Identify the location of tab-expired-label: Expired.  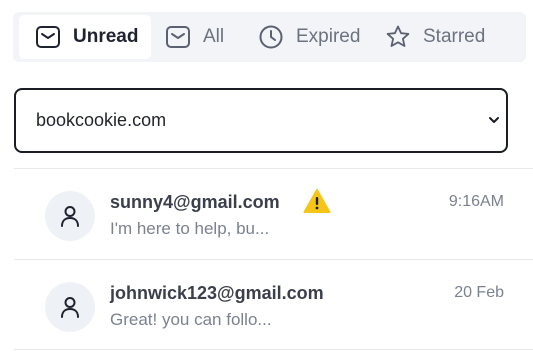
(328, 36).